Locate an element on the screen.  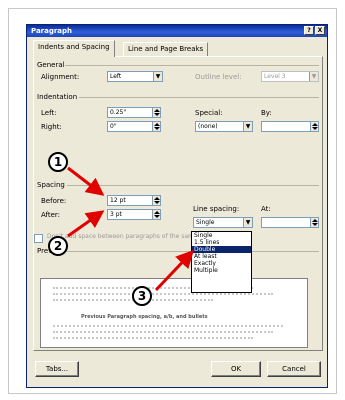
tab-line-and-page-breaks: Line and Page Breaks is located at coordinates (166, 49).